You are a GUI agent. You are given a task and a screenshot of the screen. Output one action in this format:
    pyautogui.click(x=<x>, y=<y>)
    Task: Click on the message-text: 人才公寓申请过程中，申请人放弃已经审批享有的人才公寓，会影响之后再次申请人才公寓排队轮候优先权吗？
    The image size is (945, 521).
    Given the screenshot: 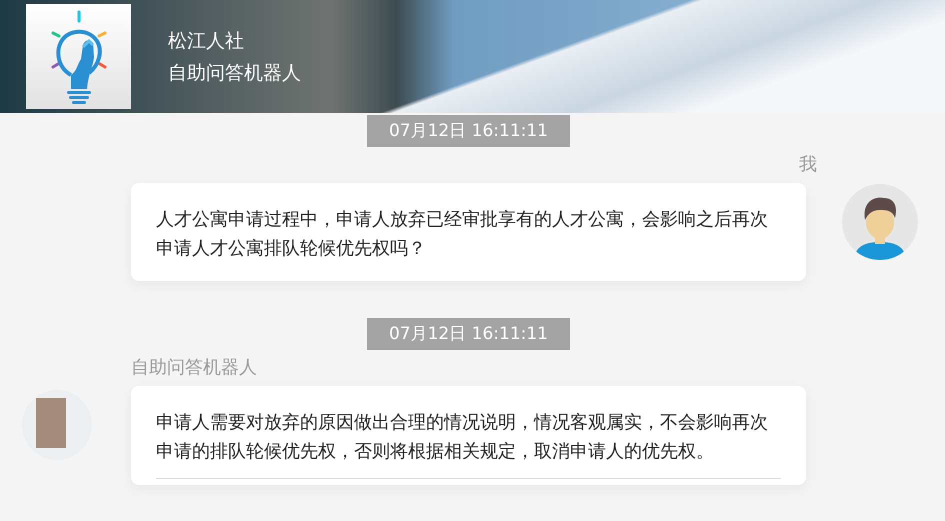 What is the action you would take?
    pyautogui.click(x=462, y=234)
    